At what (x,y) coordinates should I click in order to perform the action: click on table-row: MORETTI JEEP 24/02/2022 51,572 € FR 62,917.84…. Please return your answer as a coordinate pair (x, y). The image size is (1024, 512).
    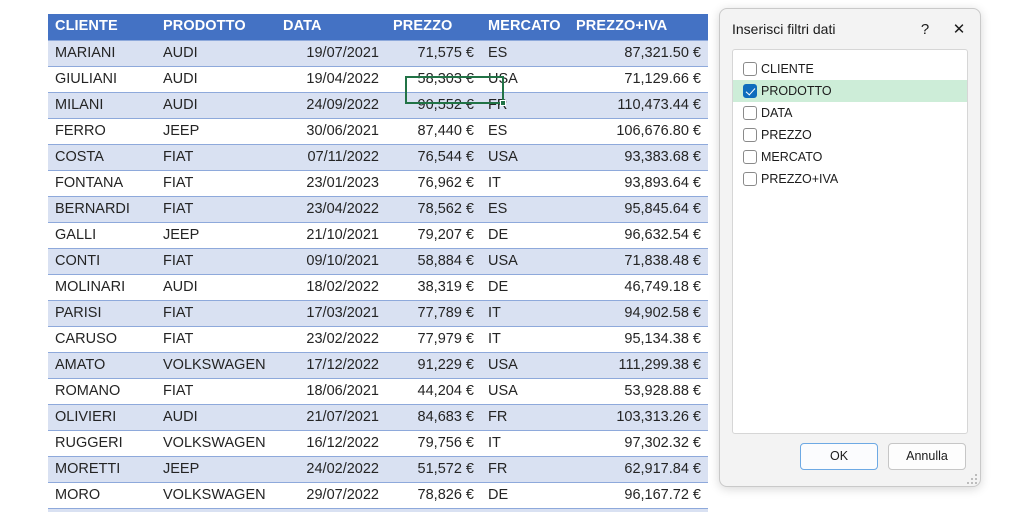
    Looking at the image, I should click on (378, 469).